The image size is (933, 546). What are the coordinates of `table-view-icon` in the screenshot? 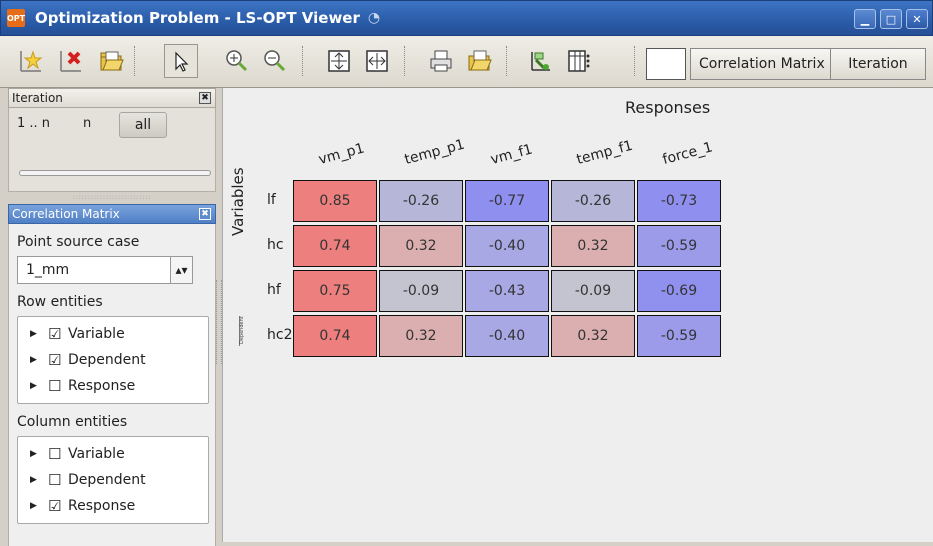 It's located at (579, 61).